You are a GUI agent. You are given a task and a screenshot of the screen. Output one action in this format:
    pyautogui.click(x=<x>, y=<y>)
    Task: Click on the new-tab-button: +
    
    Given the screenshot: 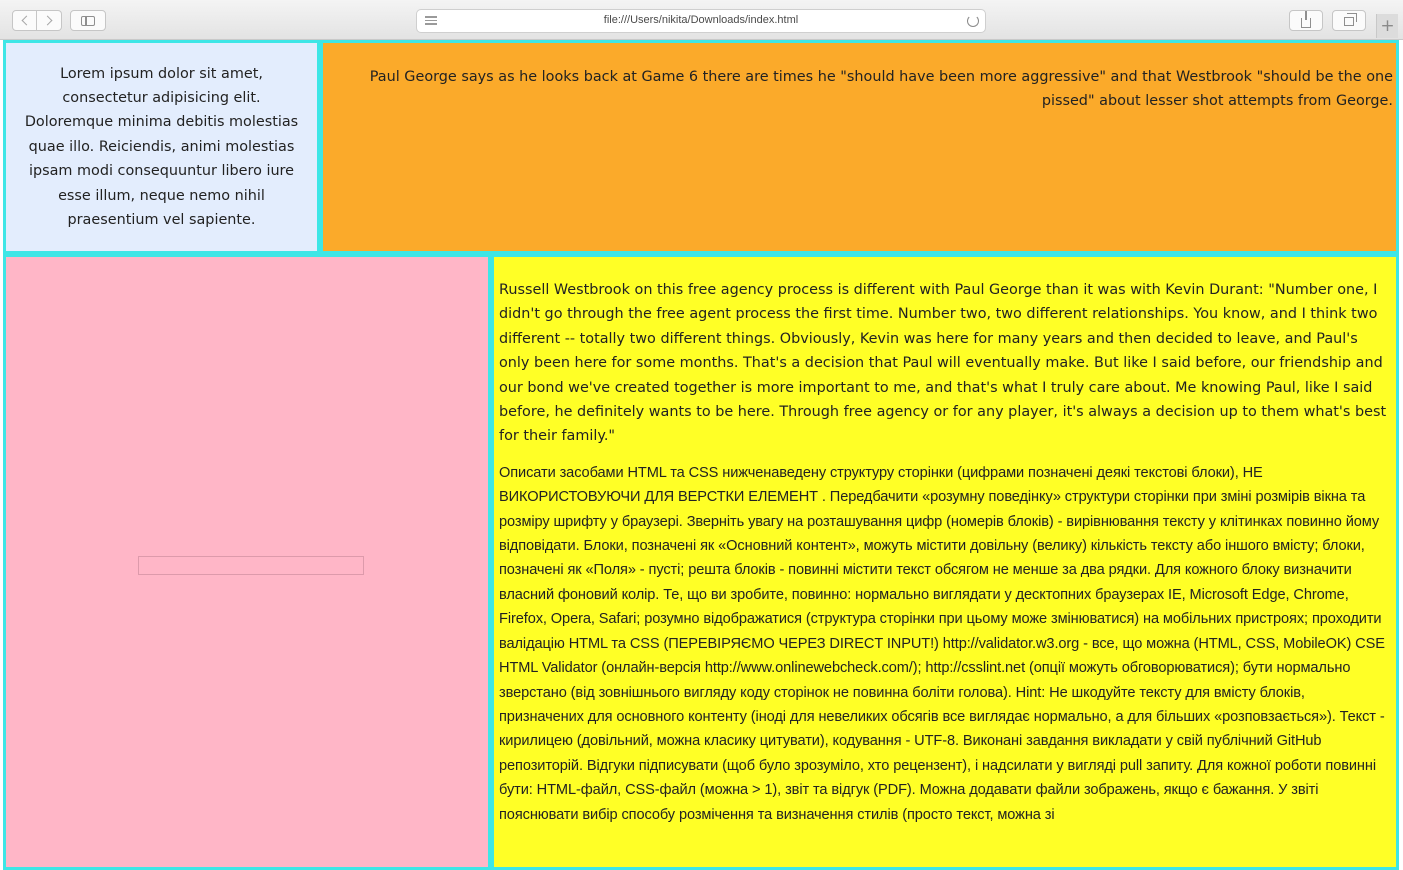 What is the action you would take?
    pyautogui.click(x=1387, y=26)
    